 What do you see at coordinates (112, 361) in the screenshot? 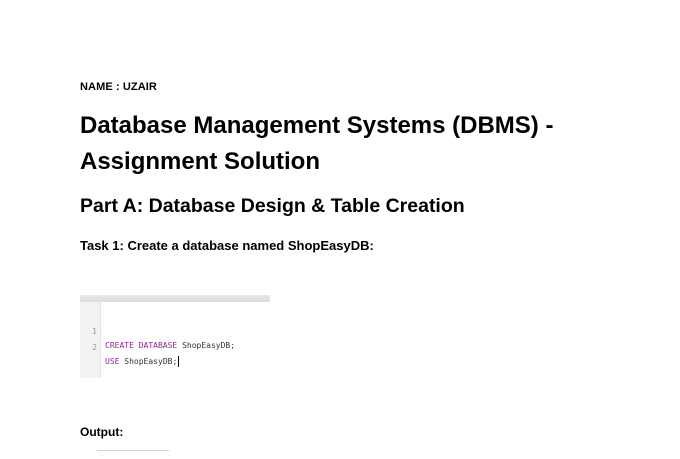
I see `sql-keyword: USE` at bounding box center [112, 361].